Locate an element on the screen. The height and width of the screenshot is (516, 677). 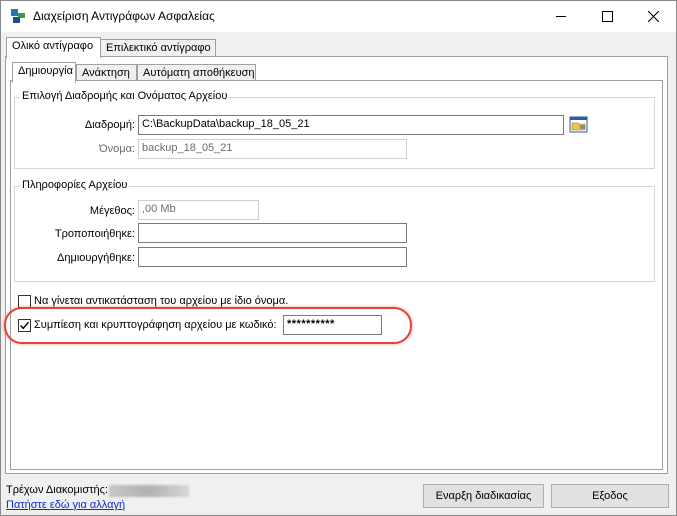
close-icon is located at coordinates (653, 16).